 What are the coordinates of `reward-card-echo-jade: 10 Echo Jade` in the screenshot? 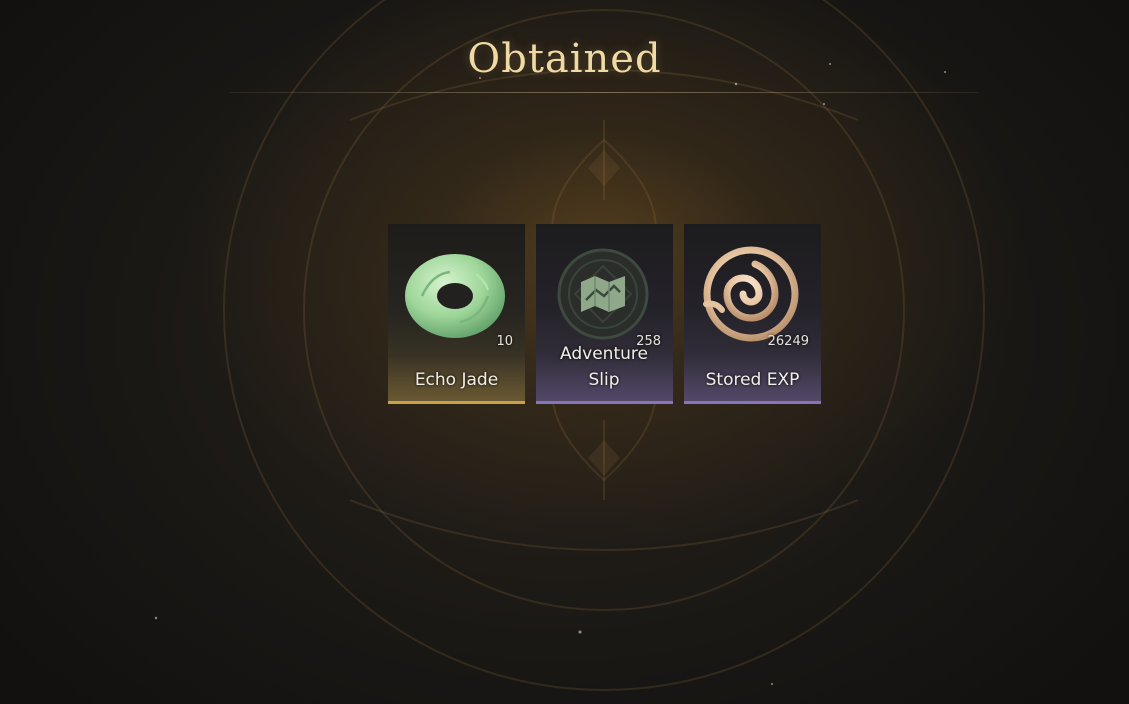 It's located at (456, 314).